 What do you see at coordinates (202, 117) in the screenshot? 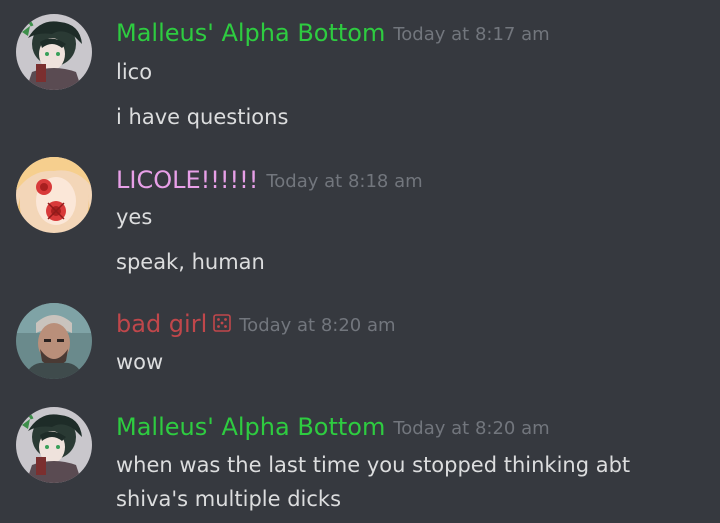
I see `message-text: i have questions` at bounding box center [202, 117].